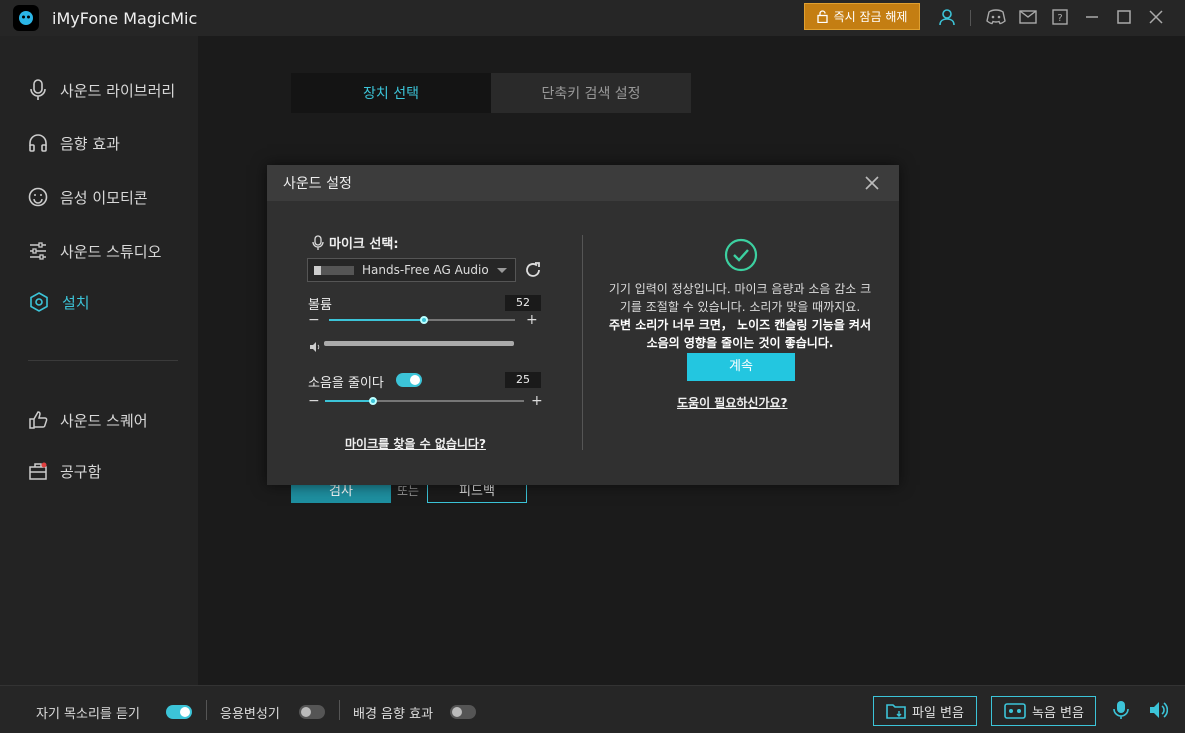 This screenshot has width=1185, height=733. I want to click on continue-button: 계속, so click(741, 367).